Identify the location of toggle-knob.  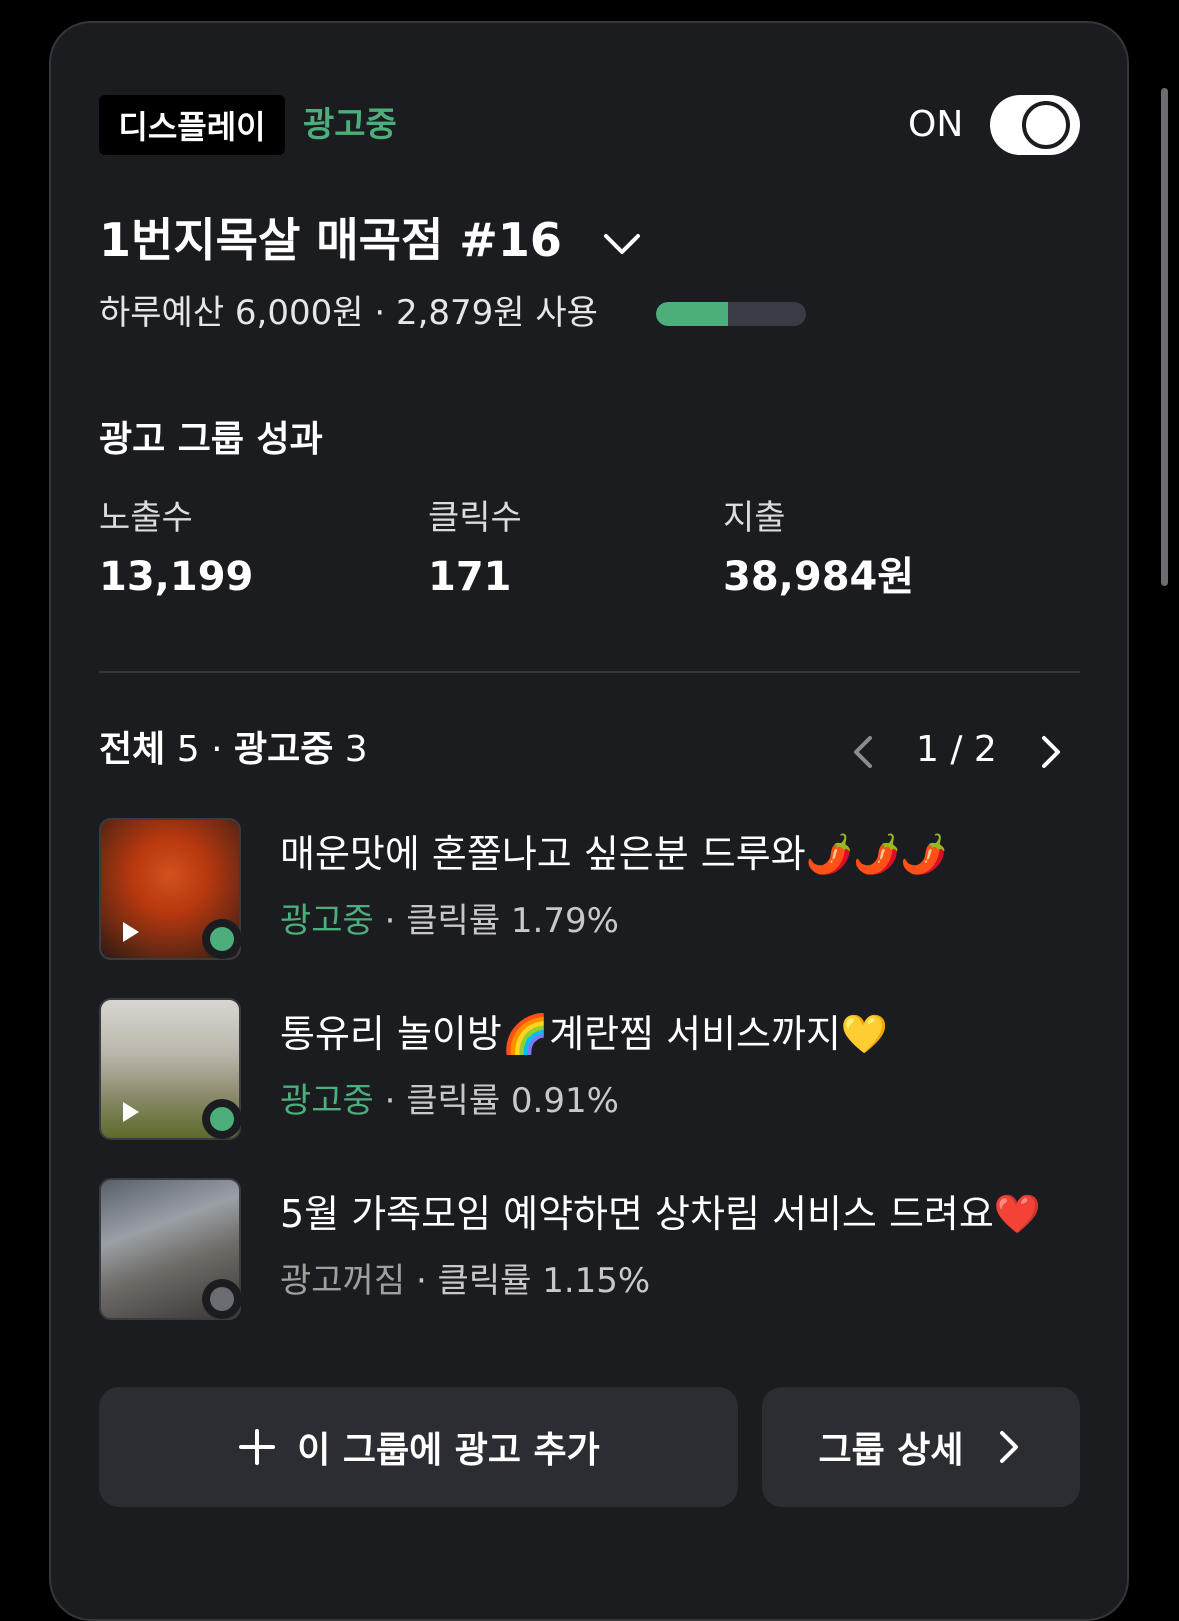
(1046, 125).